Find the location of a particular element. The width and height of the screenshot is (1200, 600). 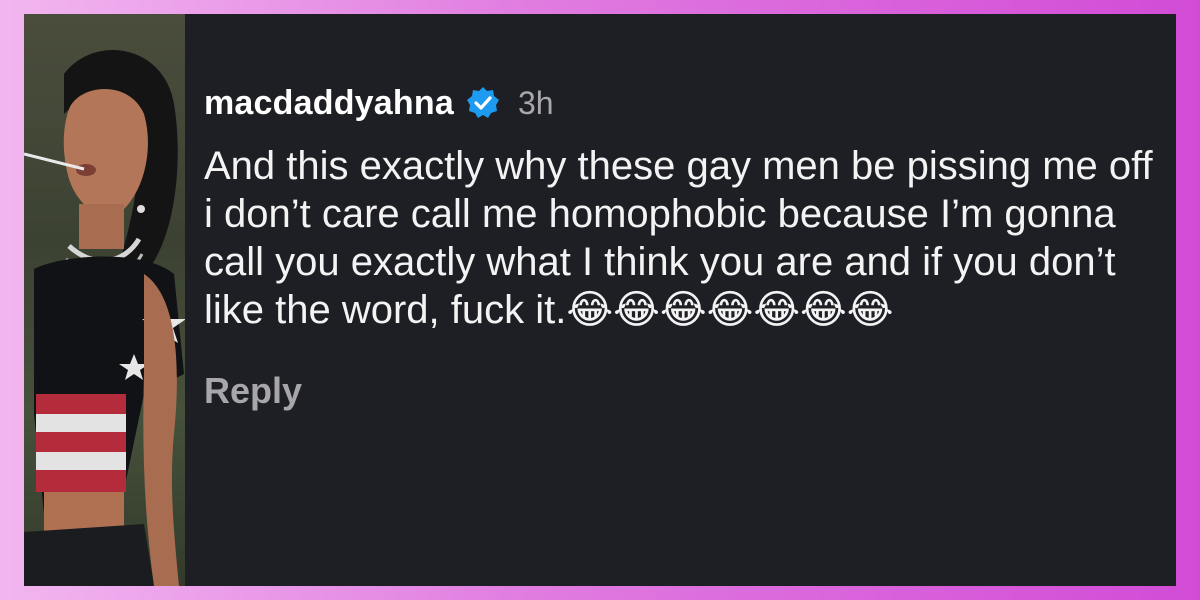

comment-timestamp: 3h is located at coordinates (535, 102).